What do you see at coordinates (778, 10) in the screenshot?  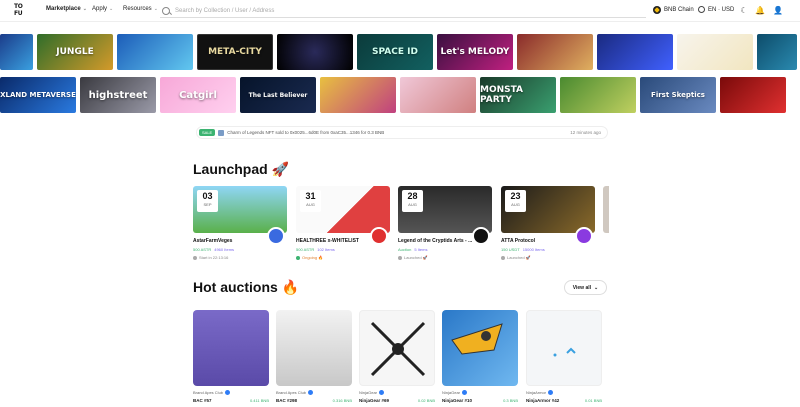 I see `user-icon: 👤` at bounding box center [778, 10].